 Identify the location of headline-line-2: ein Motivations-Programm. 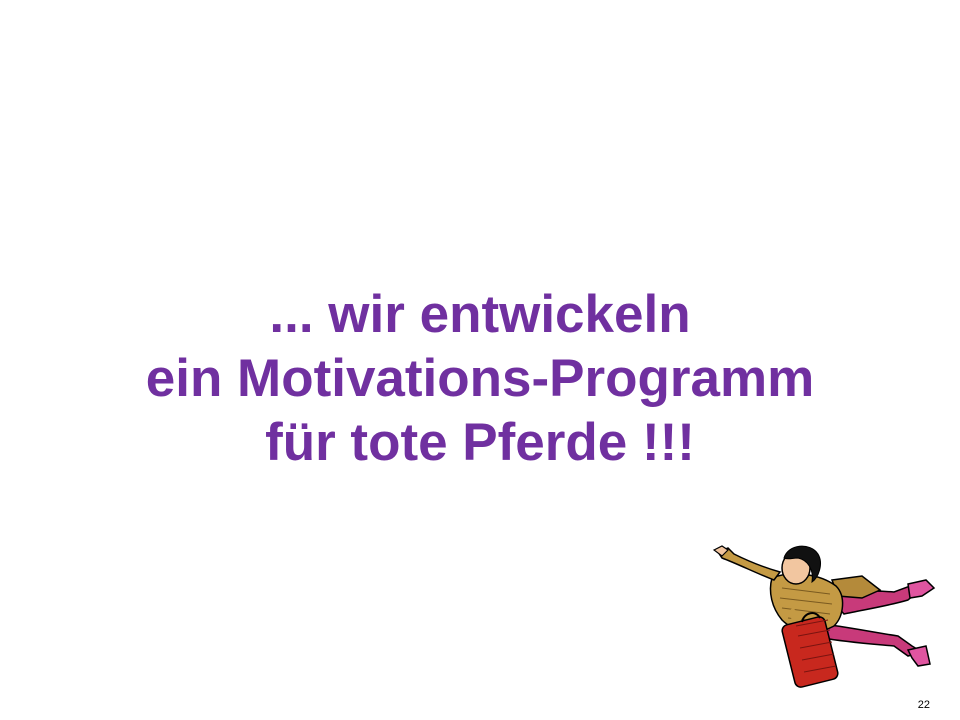
(480, 378).